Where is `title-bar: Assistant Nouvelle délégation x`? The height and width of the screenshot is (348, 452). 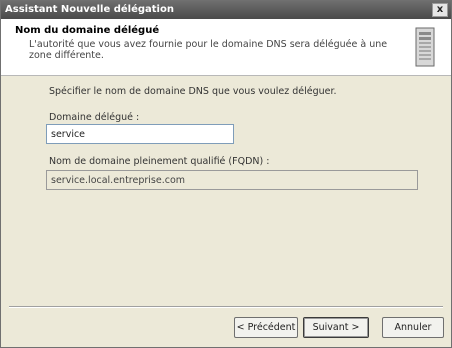 title-bar: Assistant Nouvelle délégation x is located at coordinates (226, 10).